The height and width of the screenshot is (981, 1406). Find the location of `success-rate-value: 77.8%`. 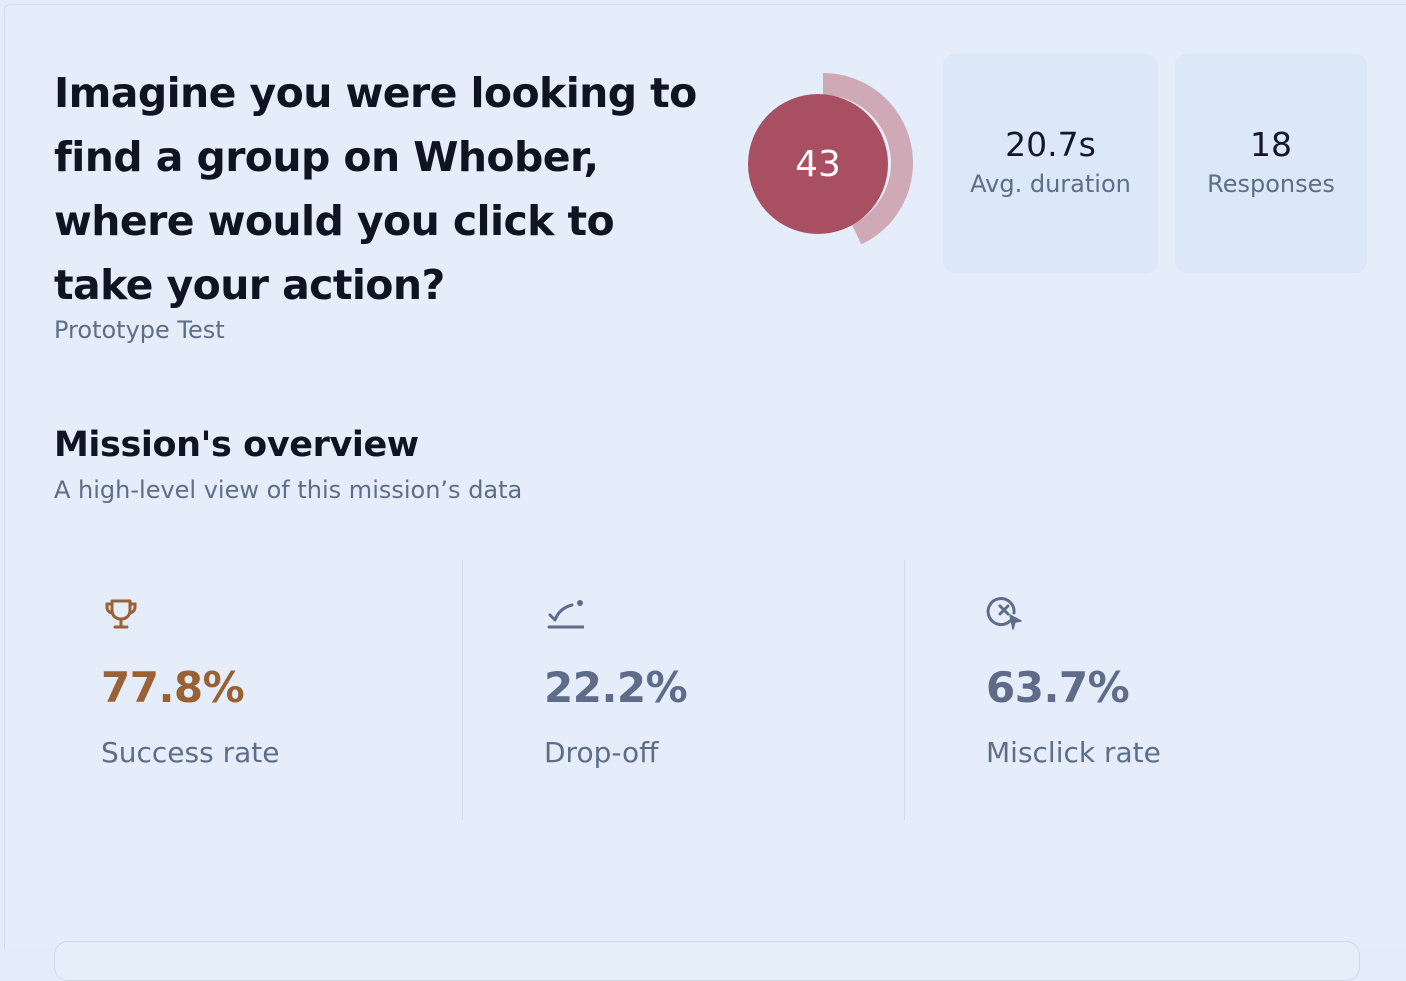

success-rate-value: 77.8% is located at coordinates (173, 687).